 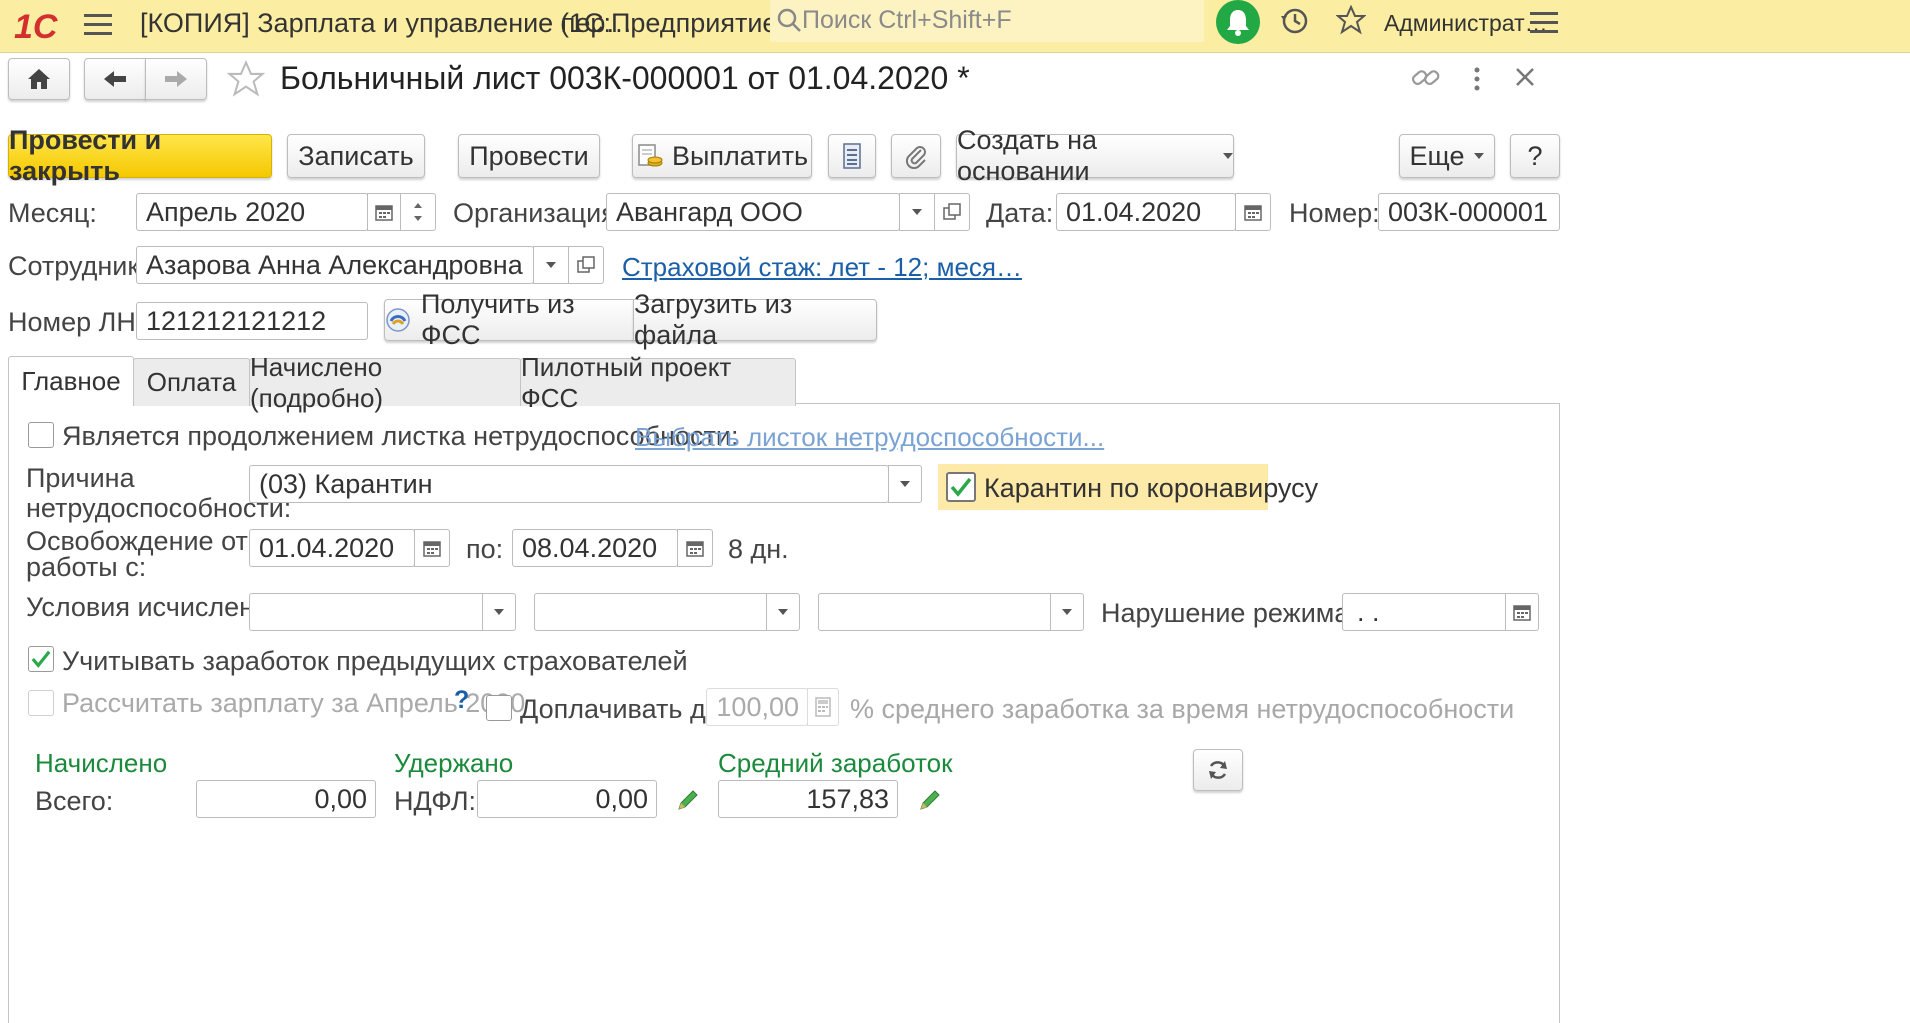 I want to click on month-spin, so click(x=418, y=212).